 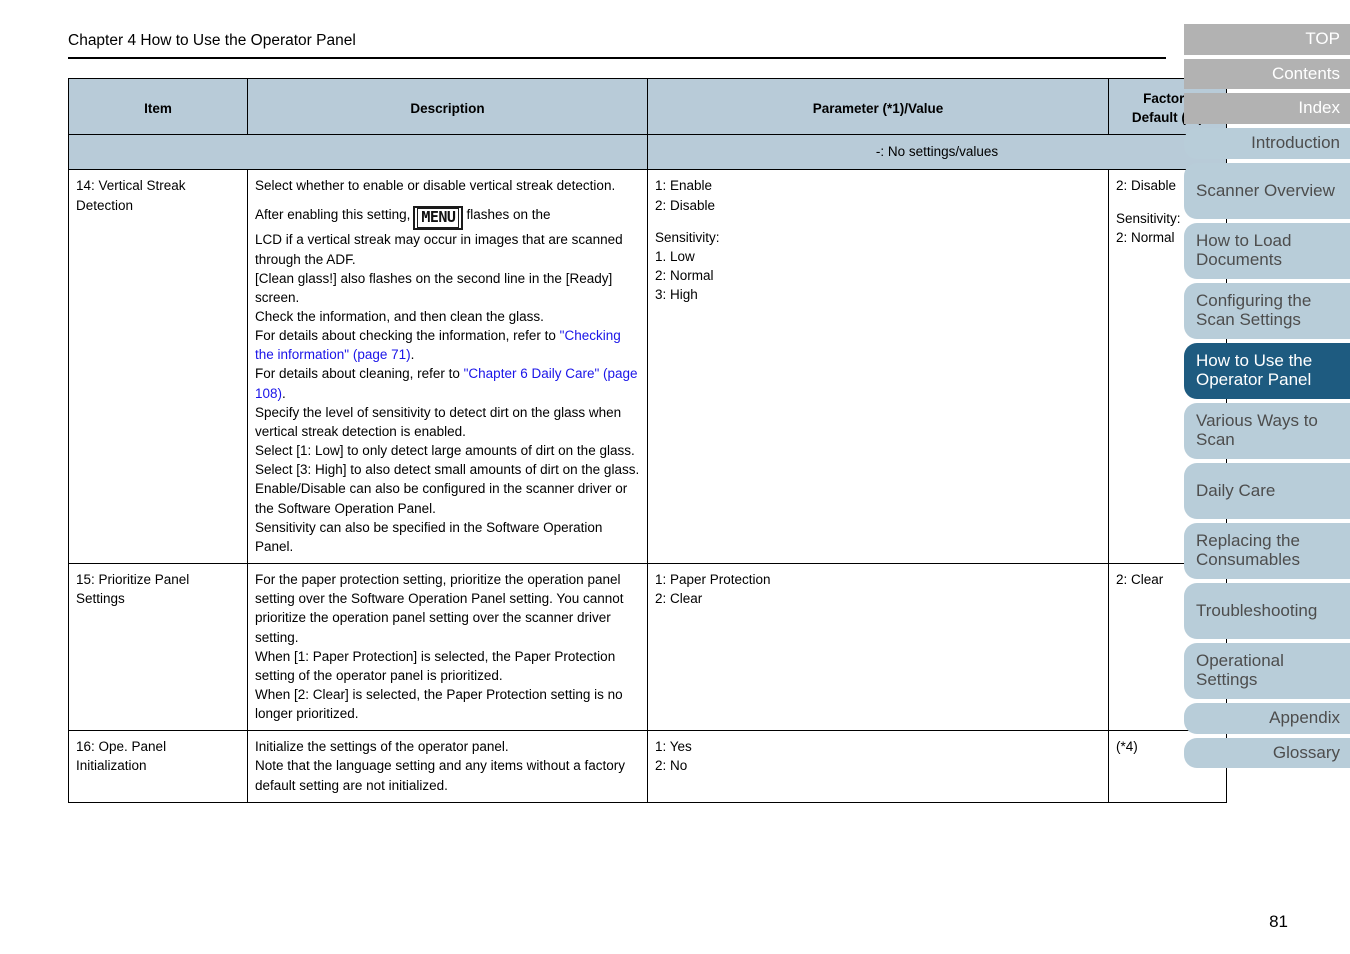 I want to click on sidebar-item-troubleshooting: Troubleshooting, so click(x=1267, y=610).